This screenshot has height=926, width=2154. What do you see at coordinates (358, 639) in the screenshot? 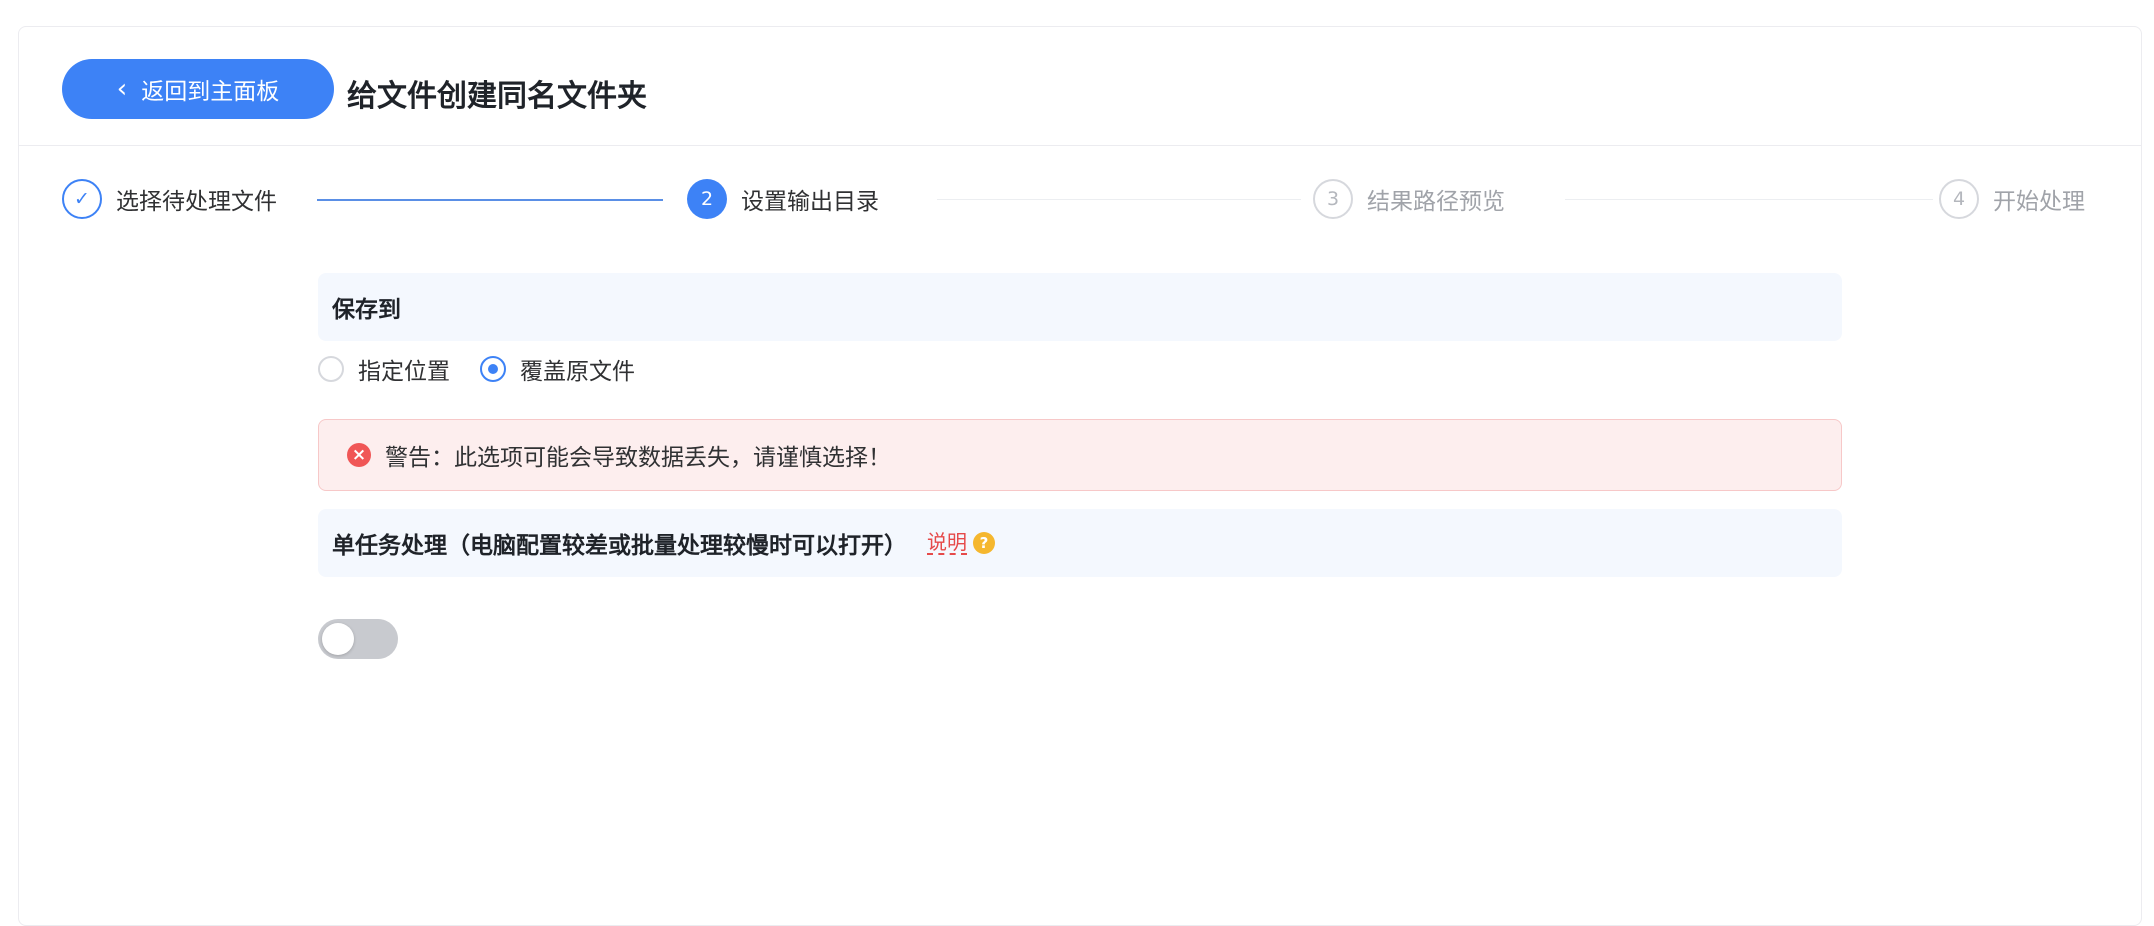
I see `single-task-toggle` at bounding box center [358, 639].